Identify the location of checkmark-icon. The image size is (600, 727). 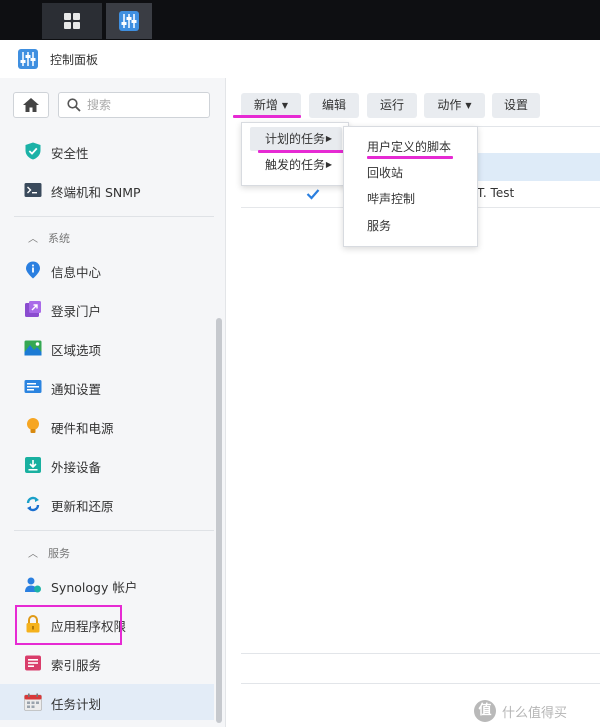
(313, 194).